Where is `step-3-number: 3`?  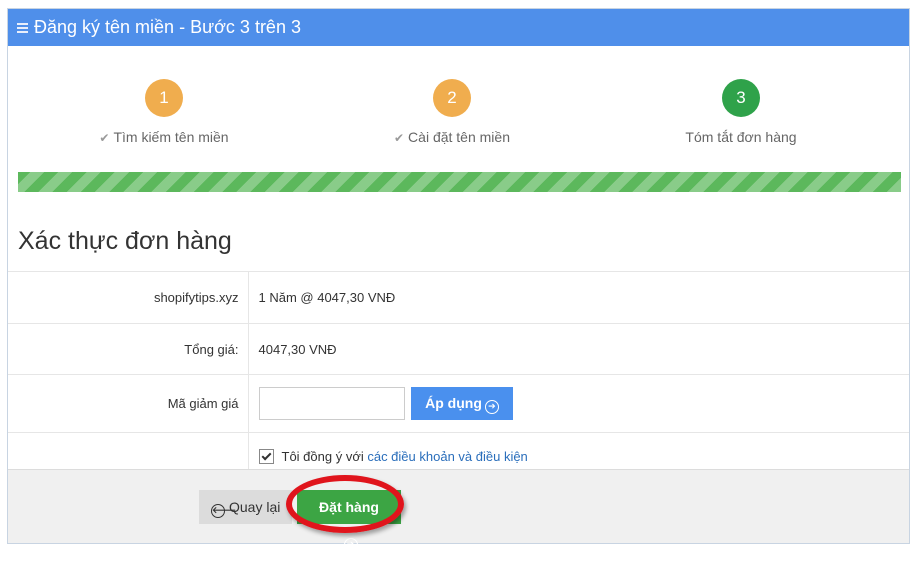
step-3-number: 3 is located at coordinates (741, 98).